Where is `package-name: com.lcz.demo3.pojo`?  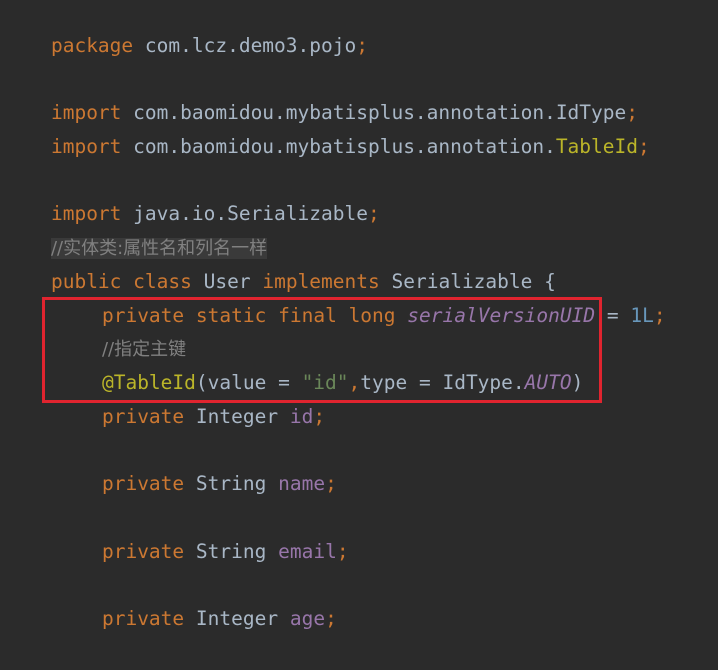
package-name: com.lcz.demo3.pojo is located at coordinates (250, 45).